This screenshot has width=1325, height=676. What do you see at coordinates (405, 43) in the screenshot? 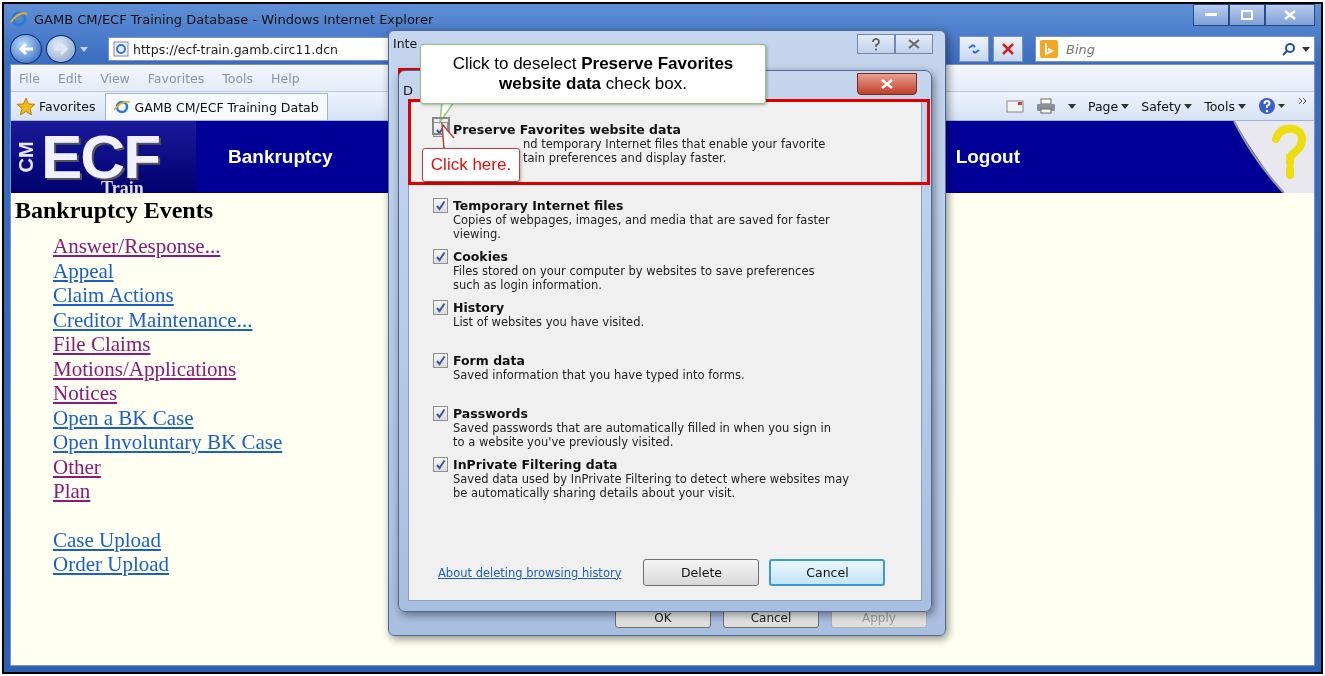
I see `dialog-title: Inte` at bounding box center [405, 43].